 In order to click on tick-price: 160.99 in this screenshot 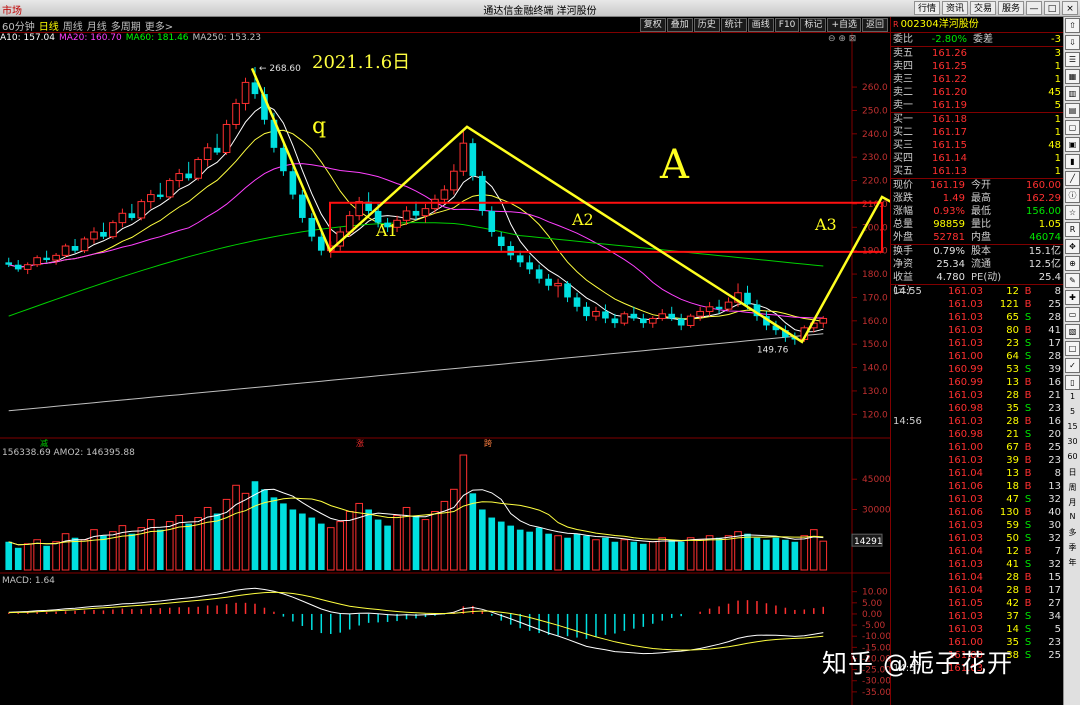, I will do `click(965, 382)`.